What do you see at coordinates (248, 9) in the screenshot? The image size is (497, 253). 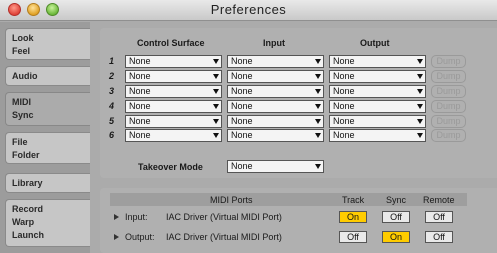 I see `window-title: Preferences` at bounding box center [248, 9].